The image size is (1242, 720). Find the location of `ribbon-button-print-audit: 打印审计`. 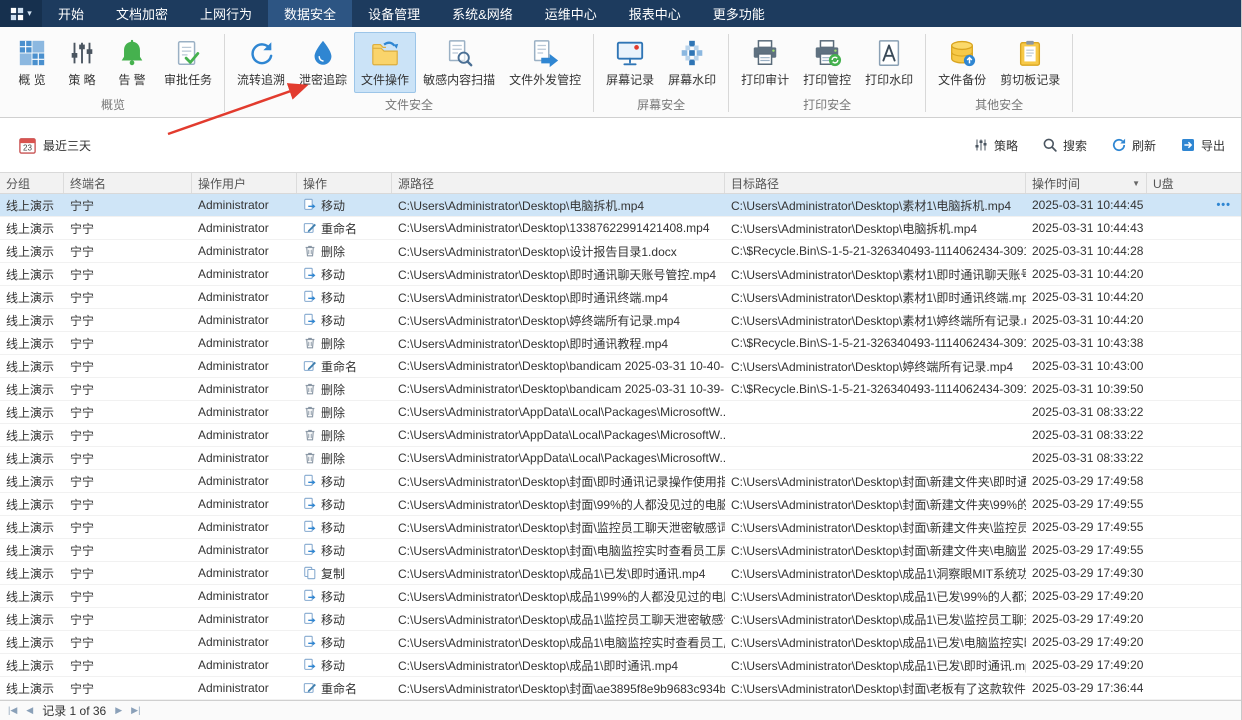

ribbon-button-print-audit: 打印审计 is located at coordinates (765, 62).